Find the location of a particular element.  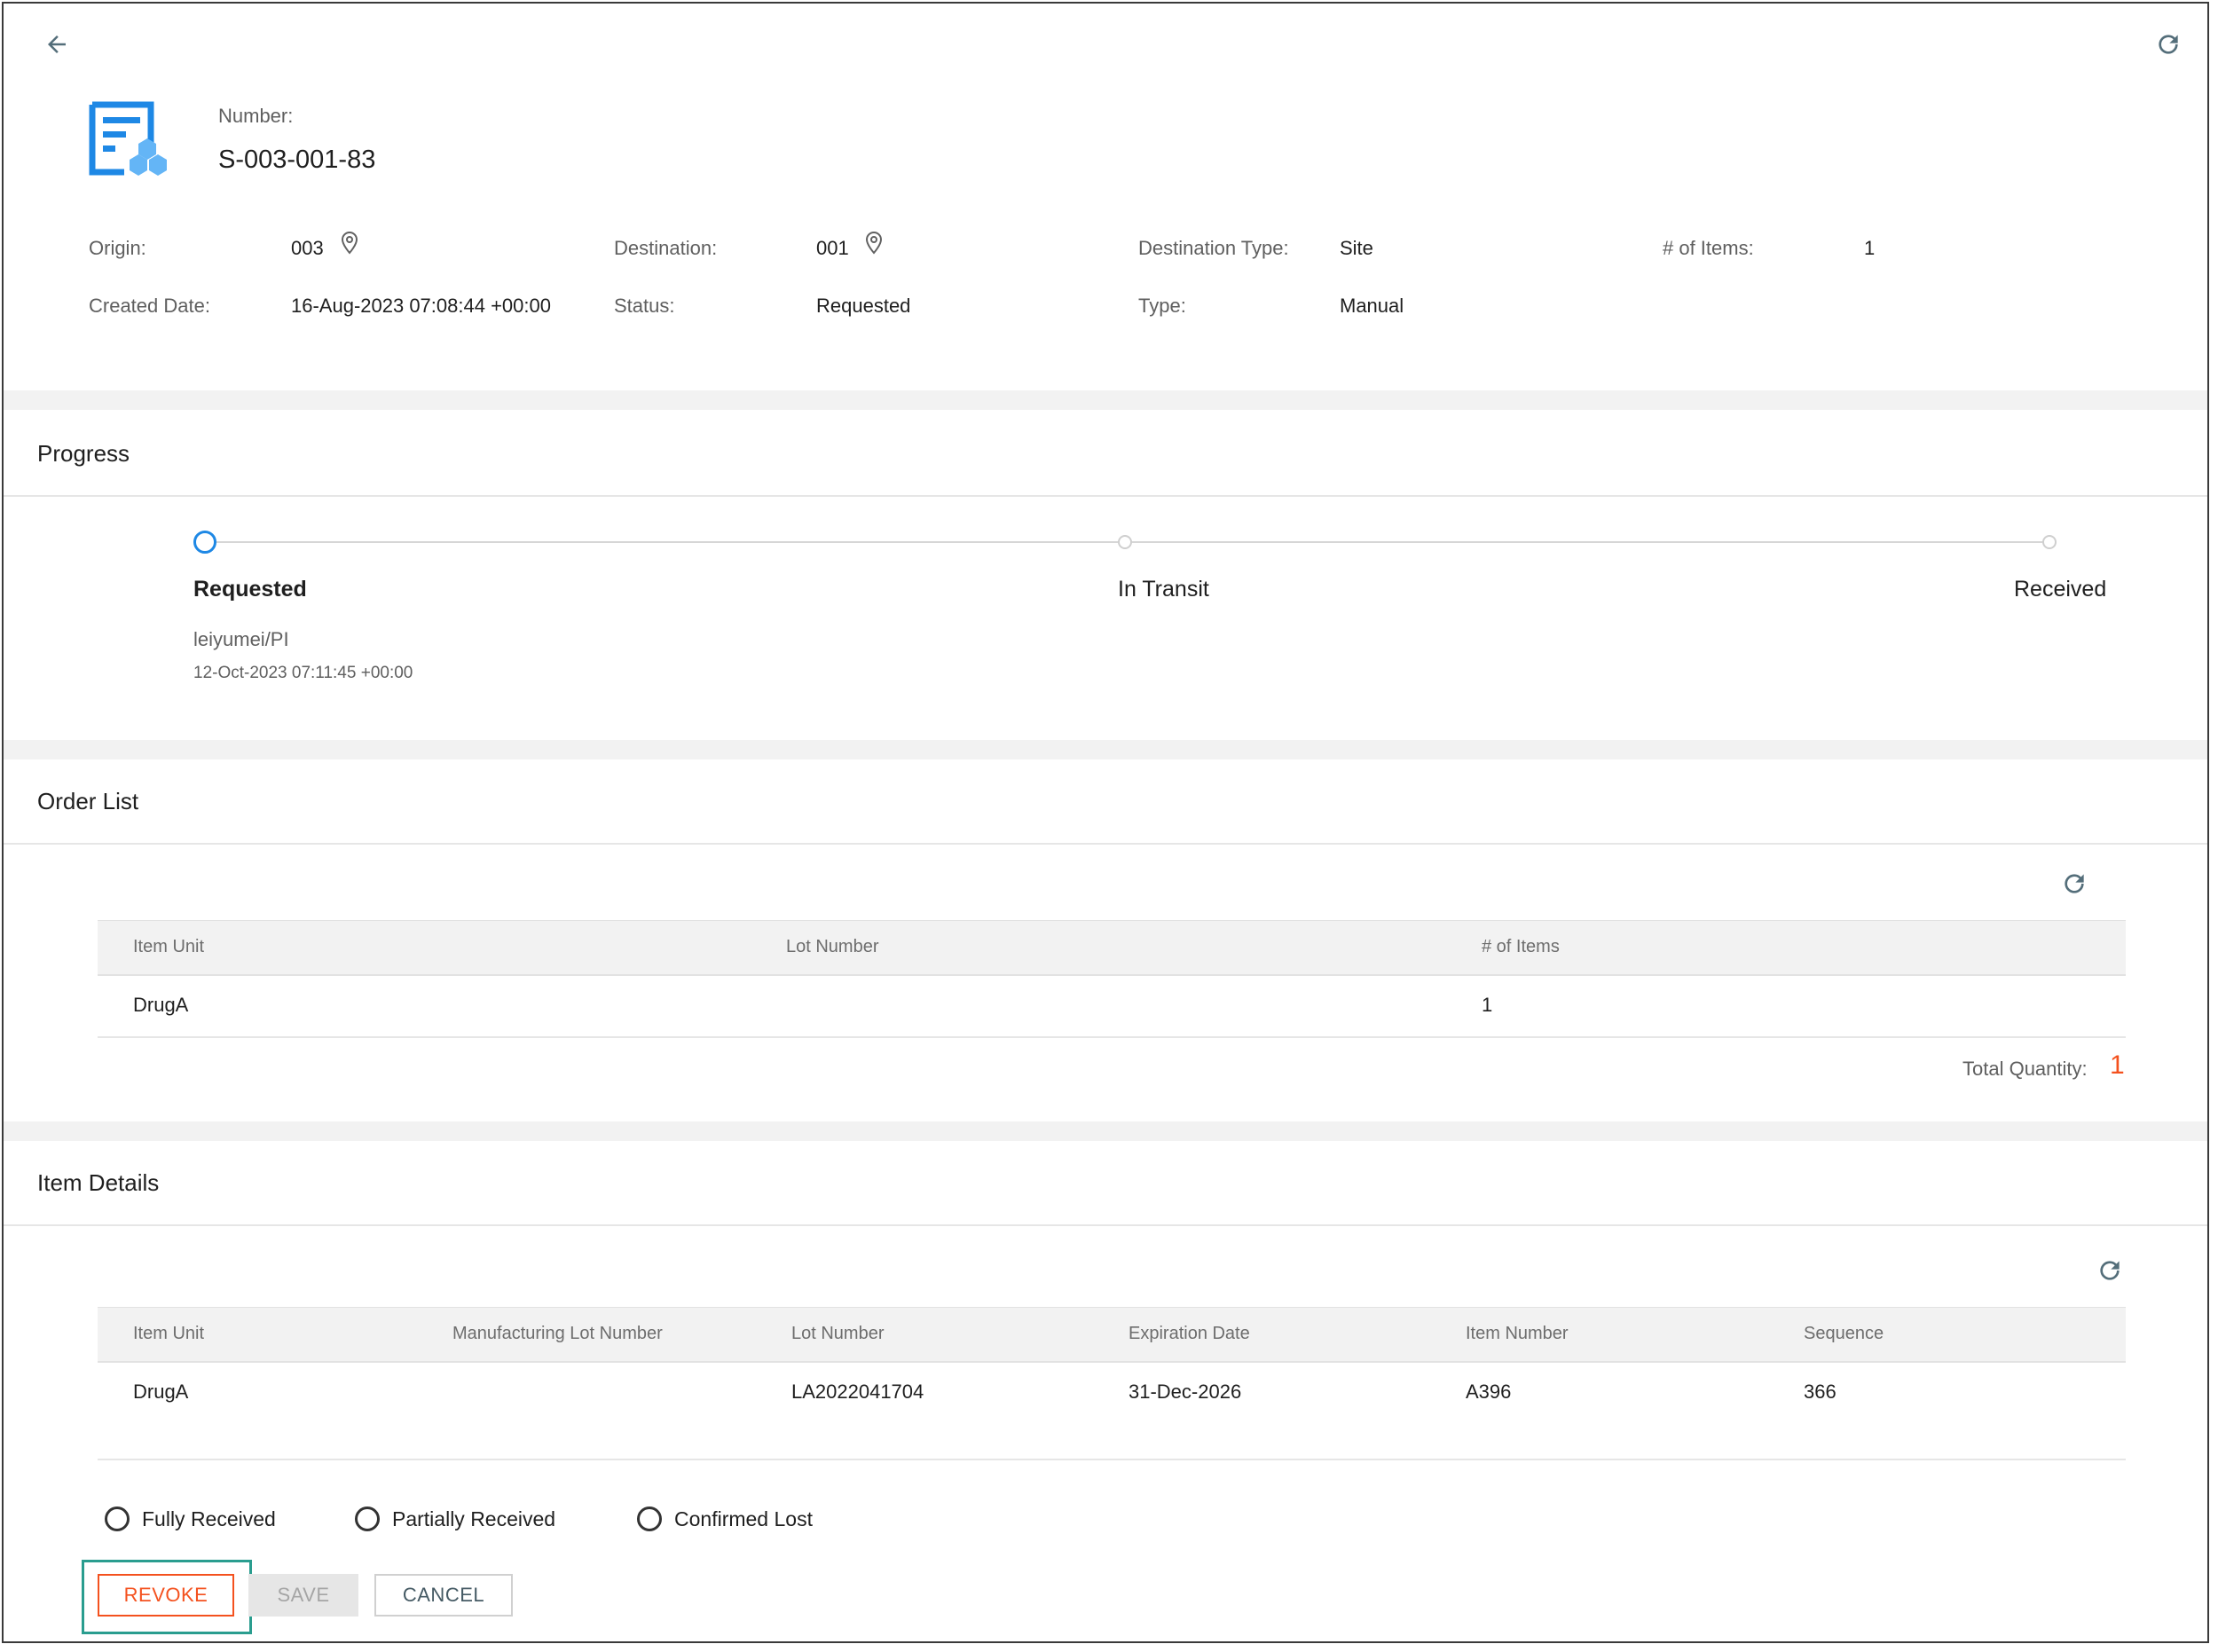

order-list-refresh-button is located at coordinates (2074, 883).